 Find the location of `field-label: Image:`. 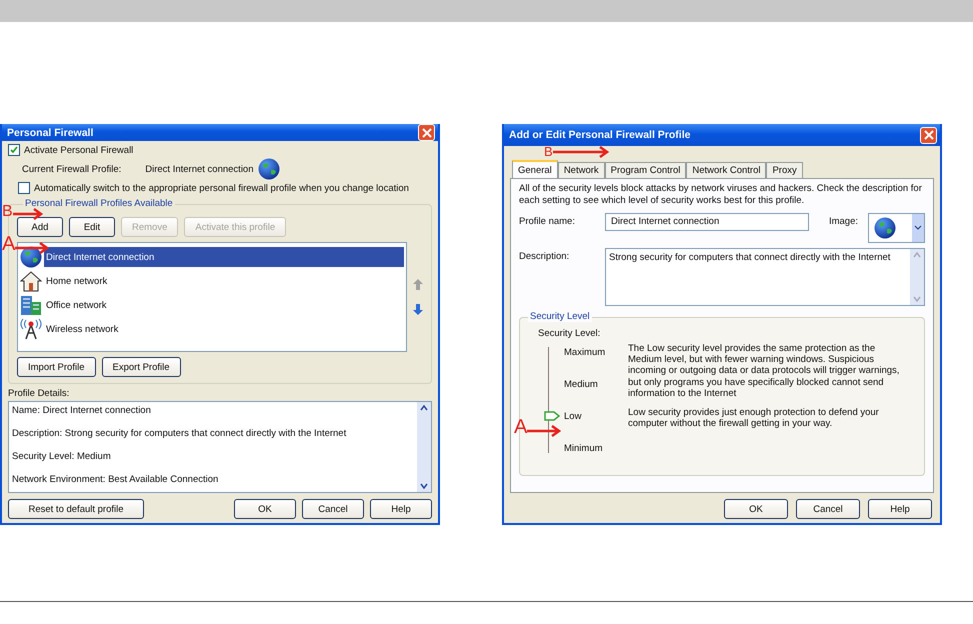

field-label: Image: is located at coordinates (843, 220).